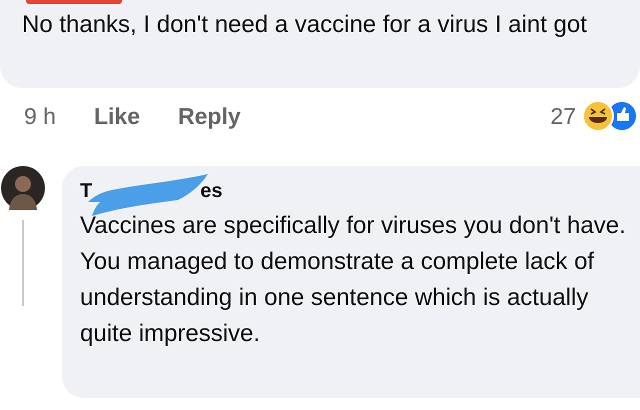 The image size is (640, 410). I want to click on comment-text: No thanks, I don't need a vaccine for a virus I aint got, so click(305, 25).